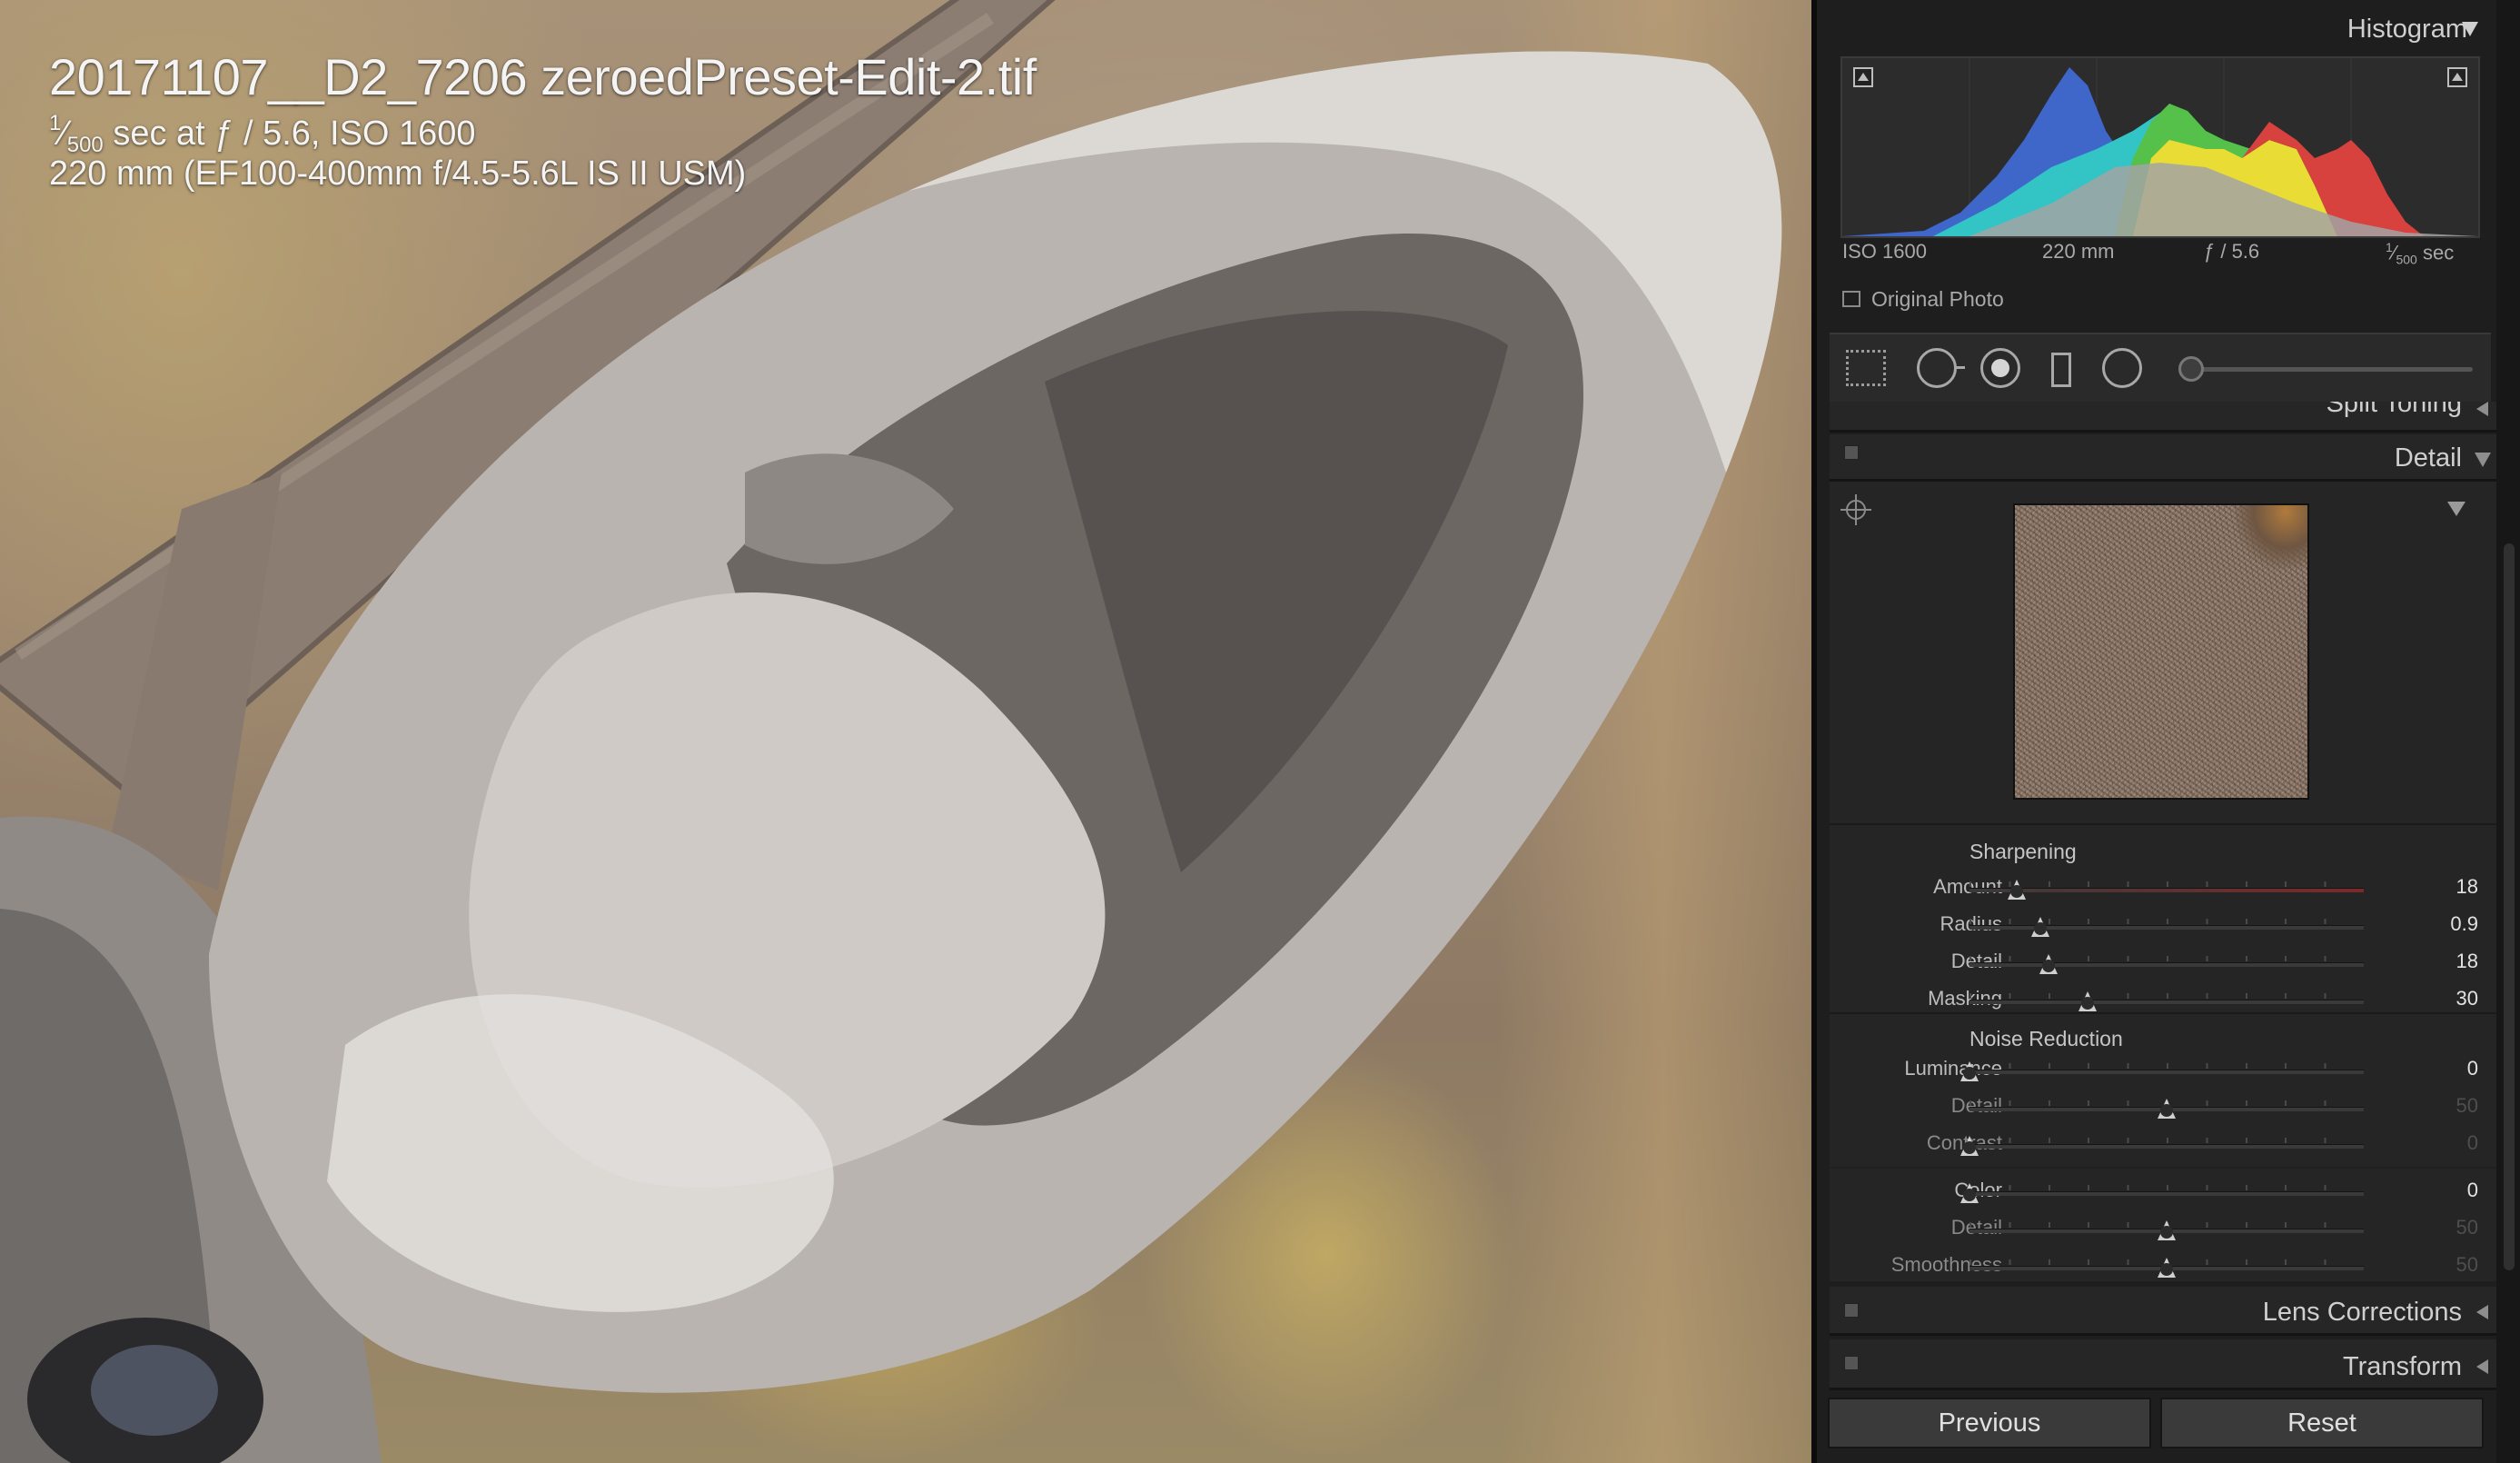  Describe the element at coordinates (1863, 77) in the screenshot. I see `shadow-clipping-toggle` at that location.